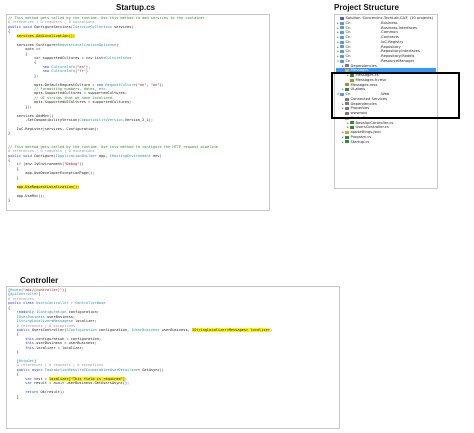  What do you see at coordinates (116, 44) in the screenshot?
I see `code-token: >(` at bounding box center [116, 44].